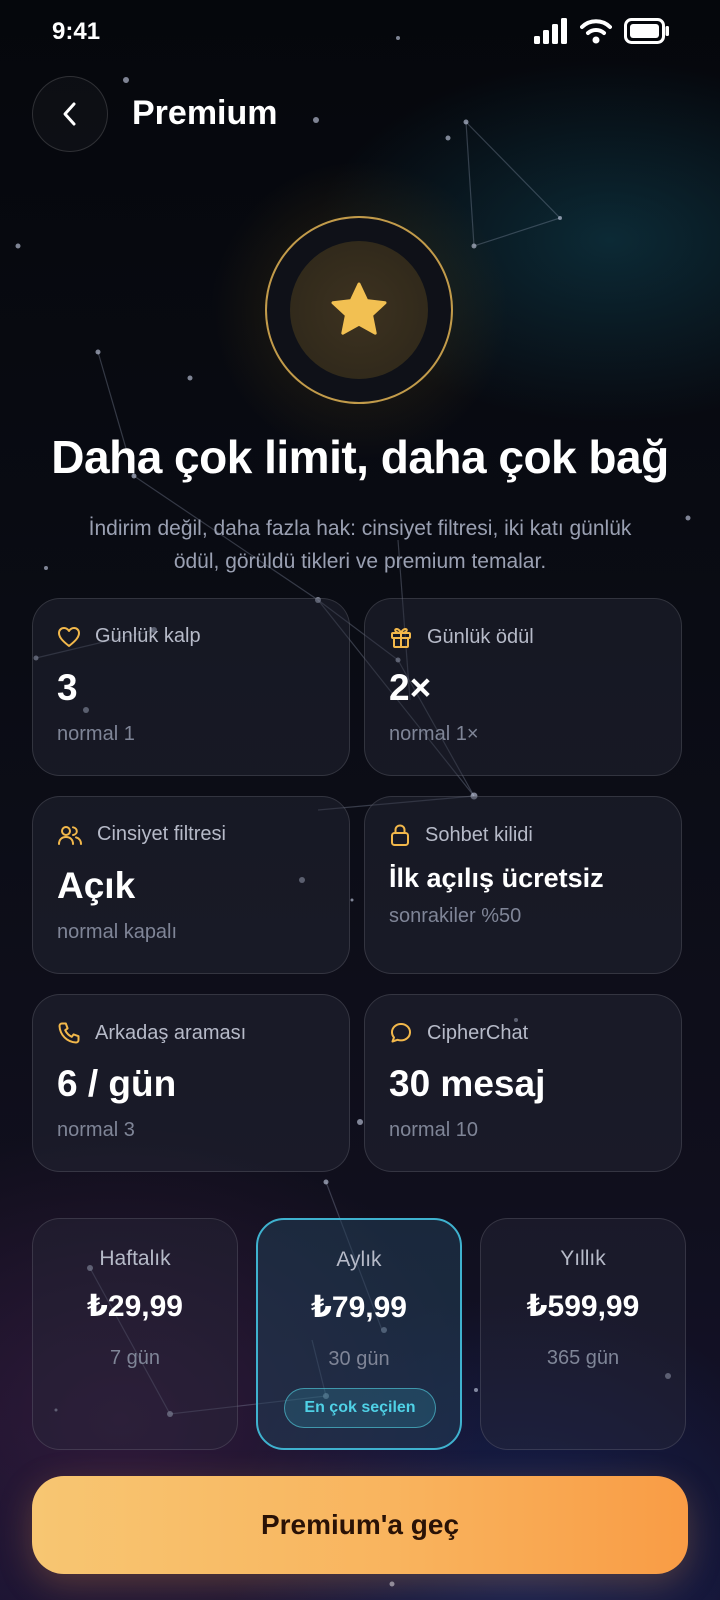 The image size is (720, 1600). What do you see at coordinates (401, 637) in the screenshot?
I see `gift-icon` at bounding box center [401, 637].